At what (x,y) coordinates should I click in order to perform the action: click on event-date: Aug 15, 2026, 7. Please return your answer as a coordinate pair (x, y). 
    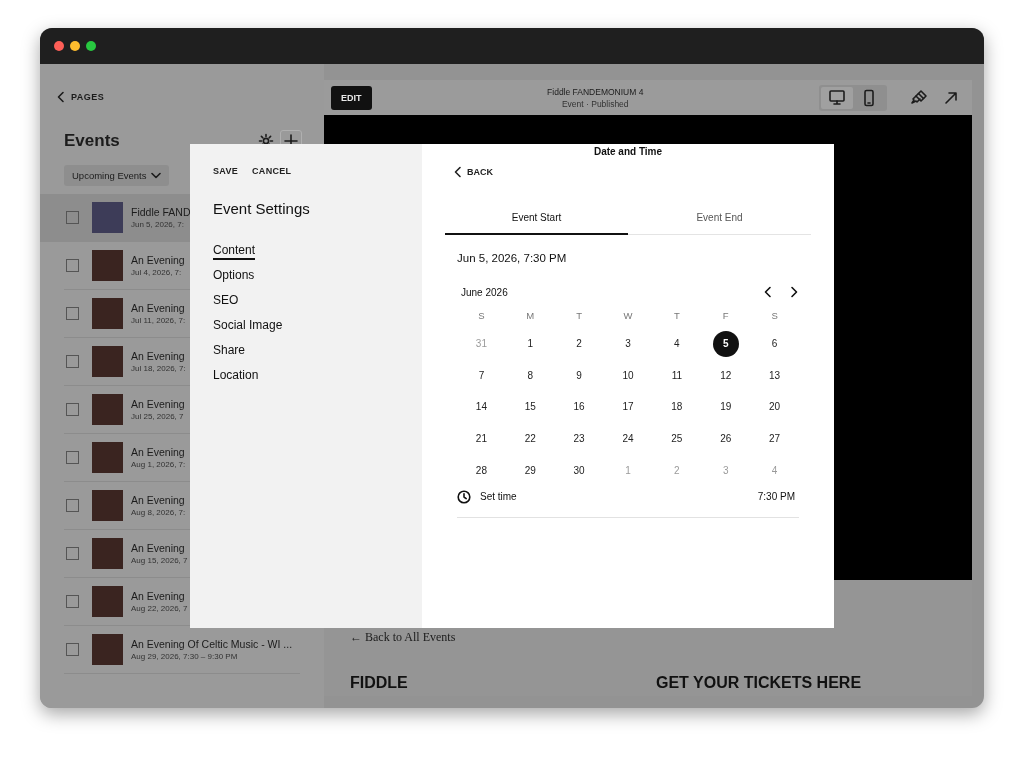
    Looking at the image, I should click on (159, 560).